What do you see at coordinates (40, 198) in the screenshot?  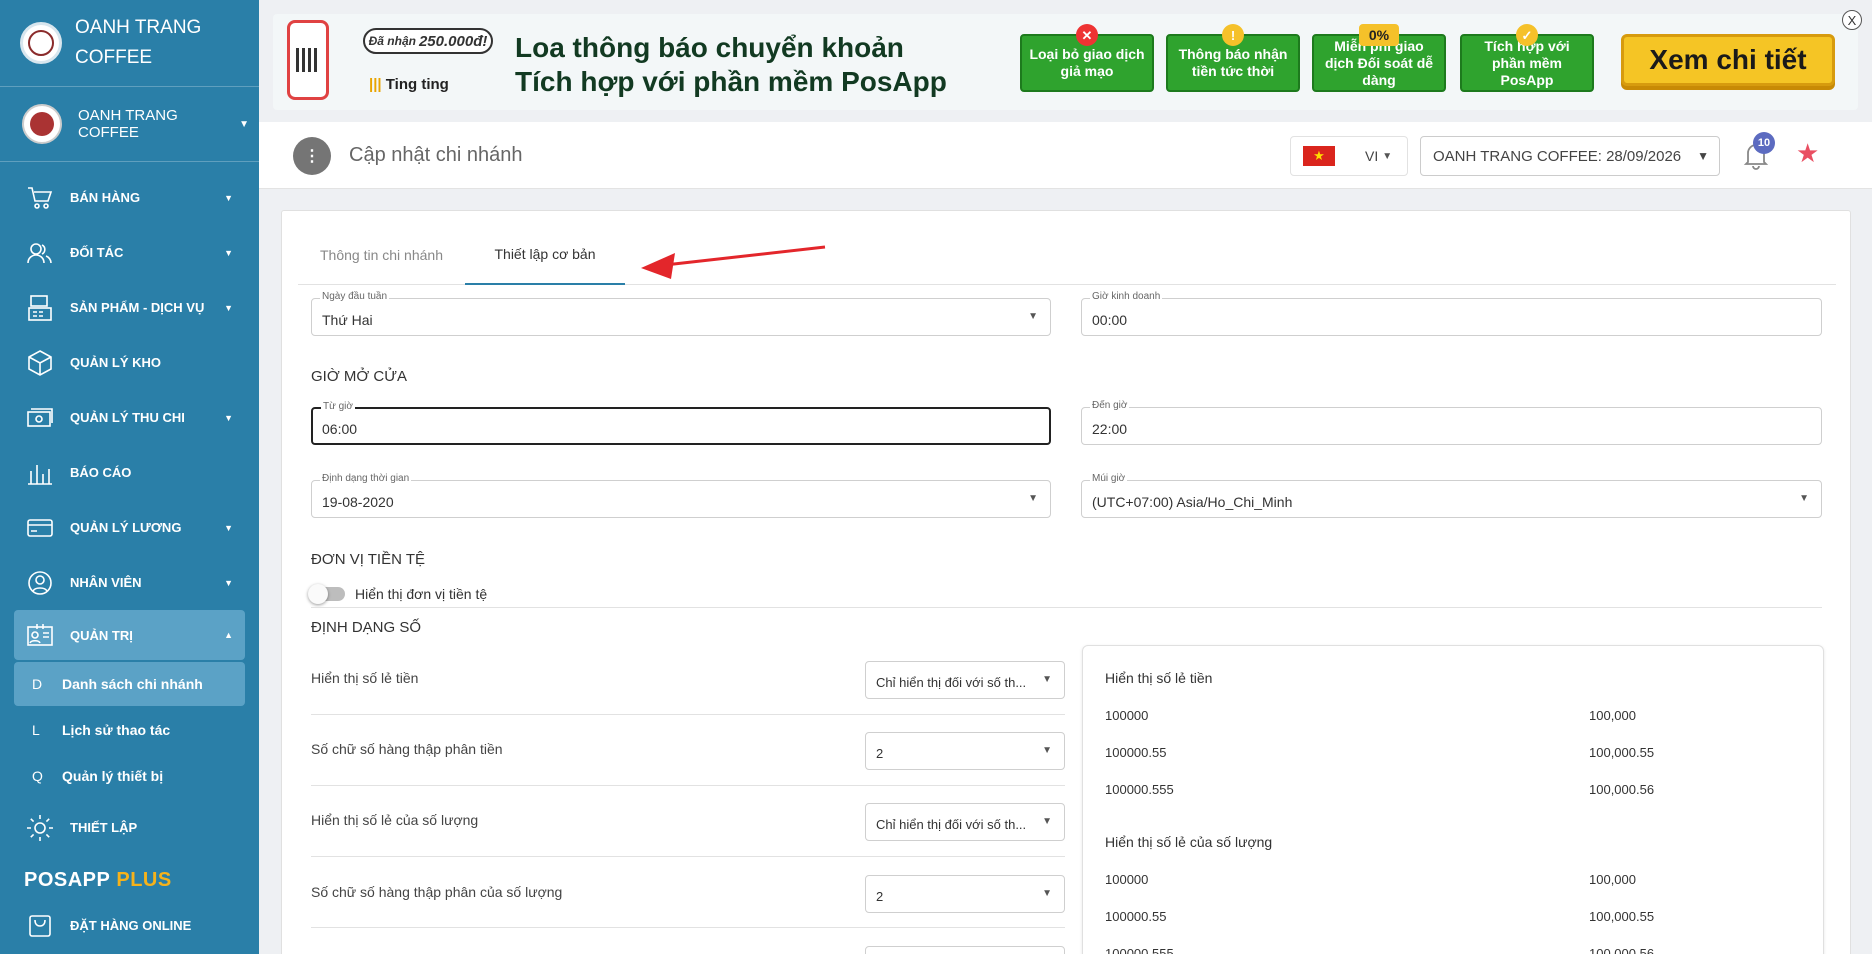 I see `cart-icon` at bounding box center [40, 198].